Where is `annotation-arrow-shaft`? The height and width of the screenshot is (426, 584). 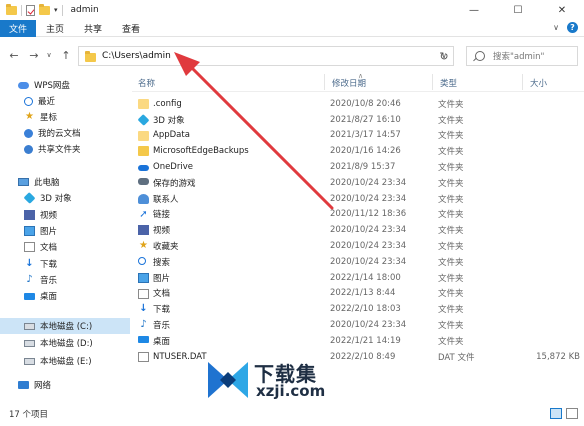
annotation-arrow-shaft is located at coordinates (261, 137).